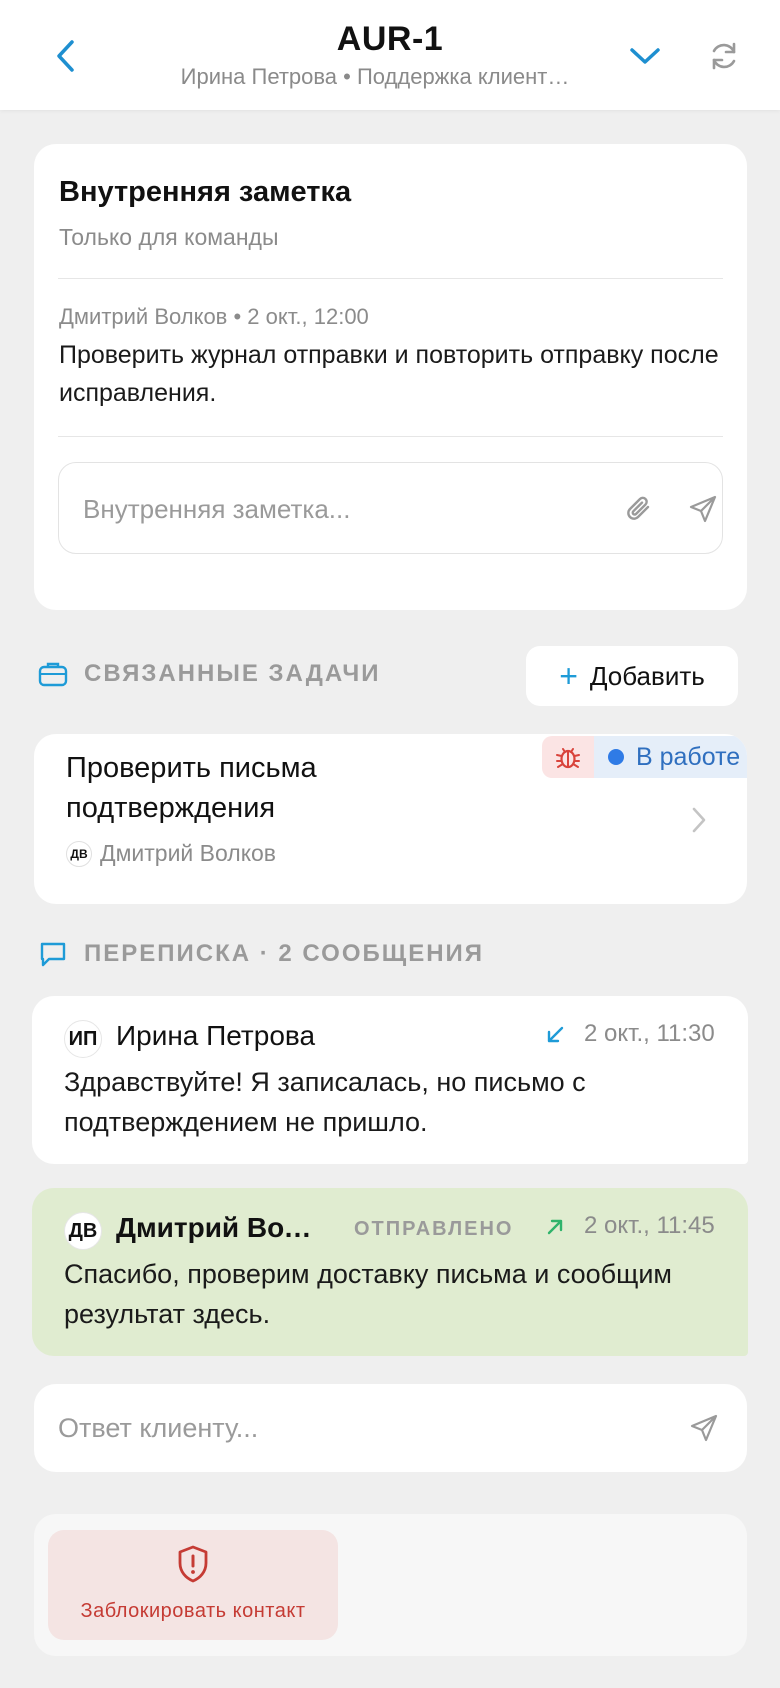 This screenshot has width=780, height=1688. I want to click on related-tasks-label: СВЯЗАННЫЕ ЗАДАЧИ, so click(232, 673).